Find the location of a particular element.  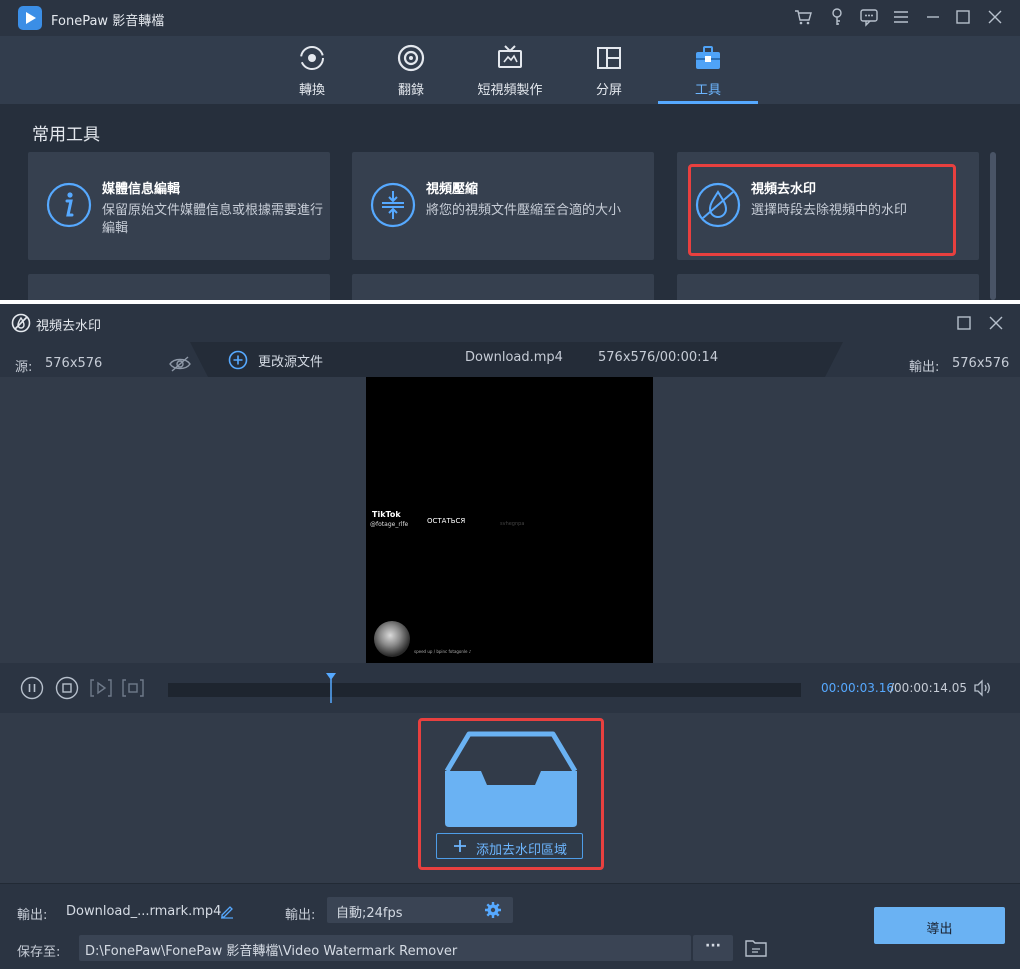

convert-icon is located at coordinates (312, 58).